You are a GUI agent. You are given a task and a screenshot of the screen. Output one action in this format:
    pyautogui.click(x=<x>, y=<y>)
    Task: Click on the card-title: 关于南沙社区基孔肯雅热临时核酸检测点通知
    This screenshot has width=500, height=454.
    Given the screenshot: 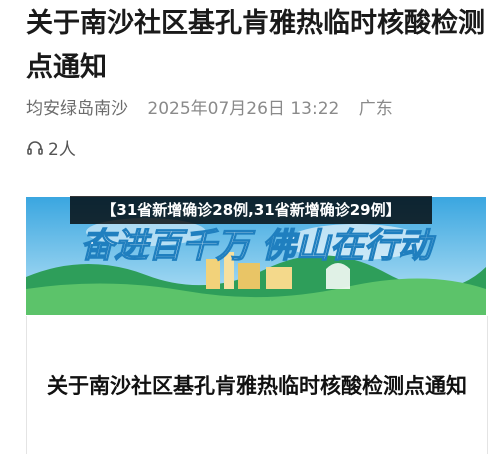 What is the action you would take?
    pyautogui.click(x=257, y=386)
    